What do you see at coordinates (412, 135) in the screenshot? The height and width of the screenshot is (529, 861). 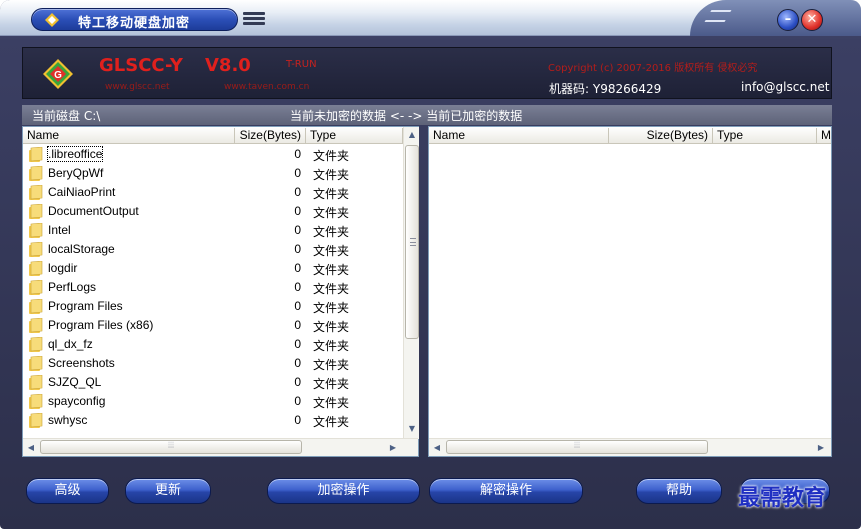 I see `scroll-up-icon: ▲` at bounding box center [412, 135].